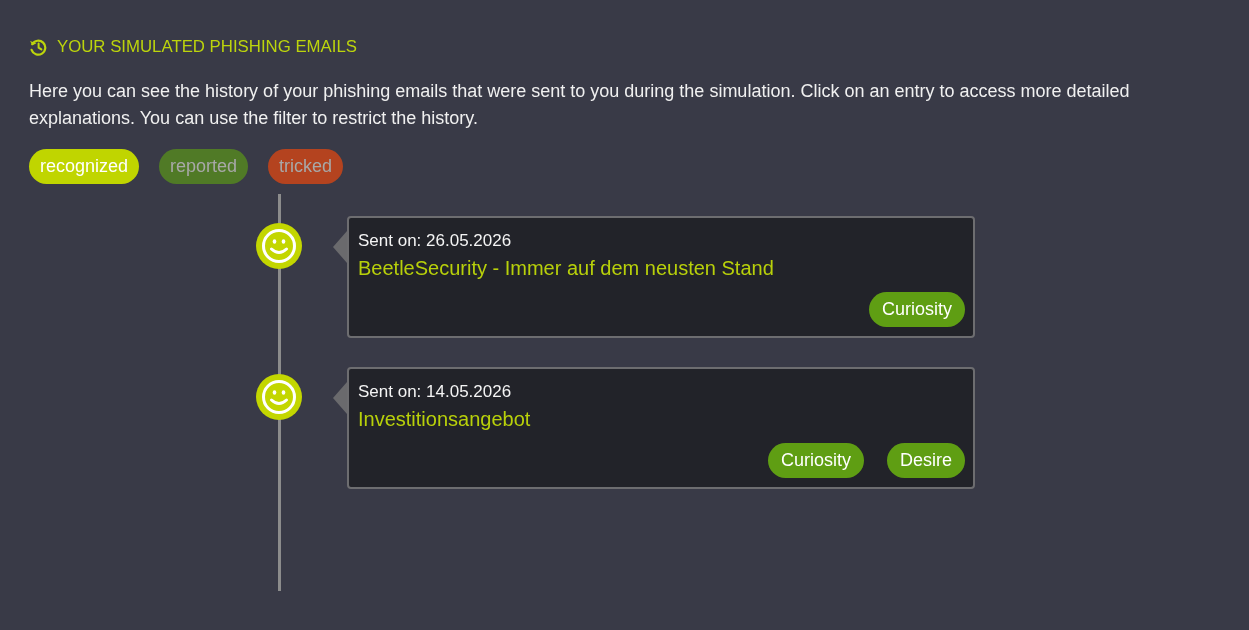  I want to click on history-icon, so click(38, 47).